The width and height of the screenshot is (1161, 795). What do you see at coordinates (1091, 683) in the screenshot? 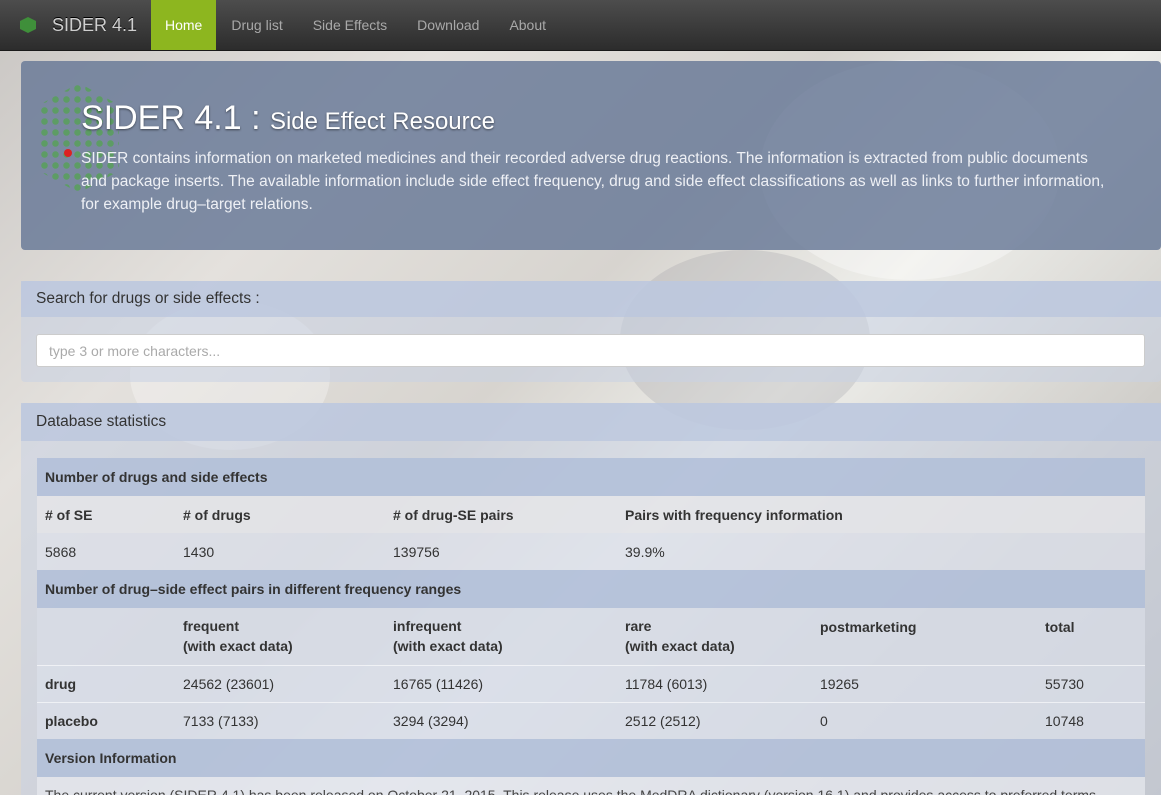
I see `table-cell: 55730` at bounding box center [1091, 683].